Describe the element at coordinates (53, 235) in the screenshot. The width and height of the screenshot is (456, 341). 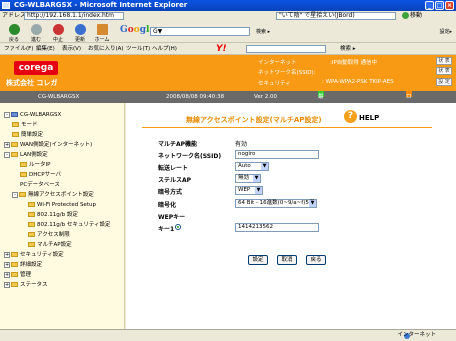
I see `sidebar-item-label: アクセス制限` at that location.